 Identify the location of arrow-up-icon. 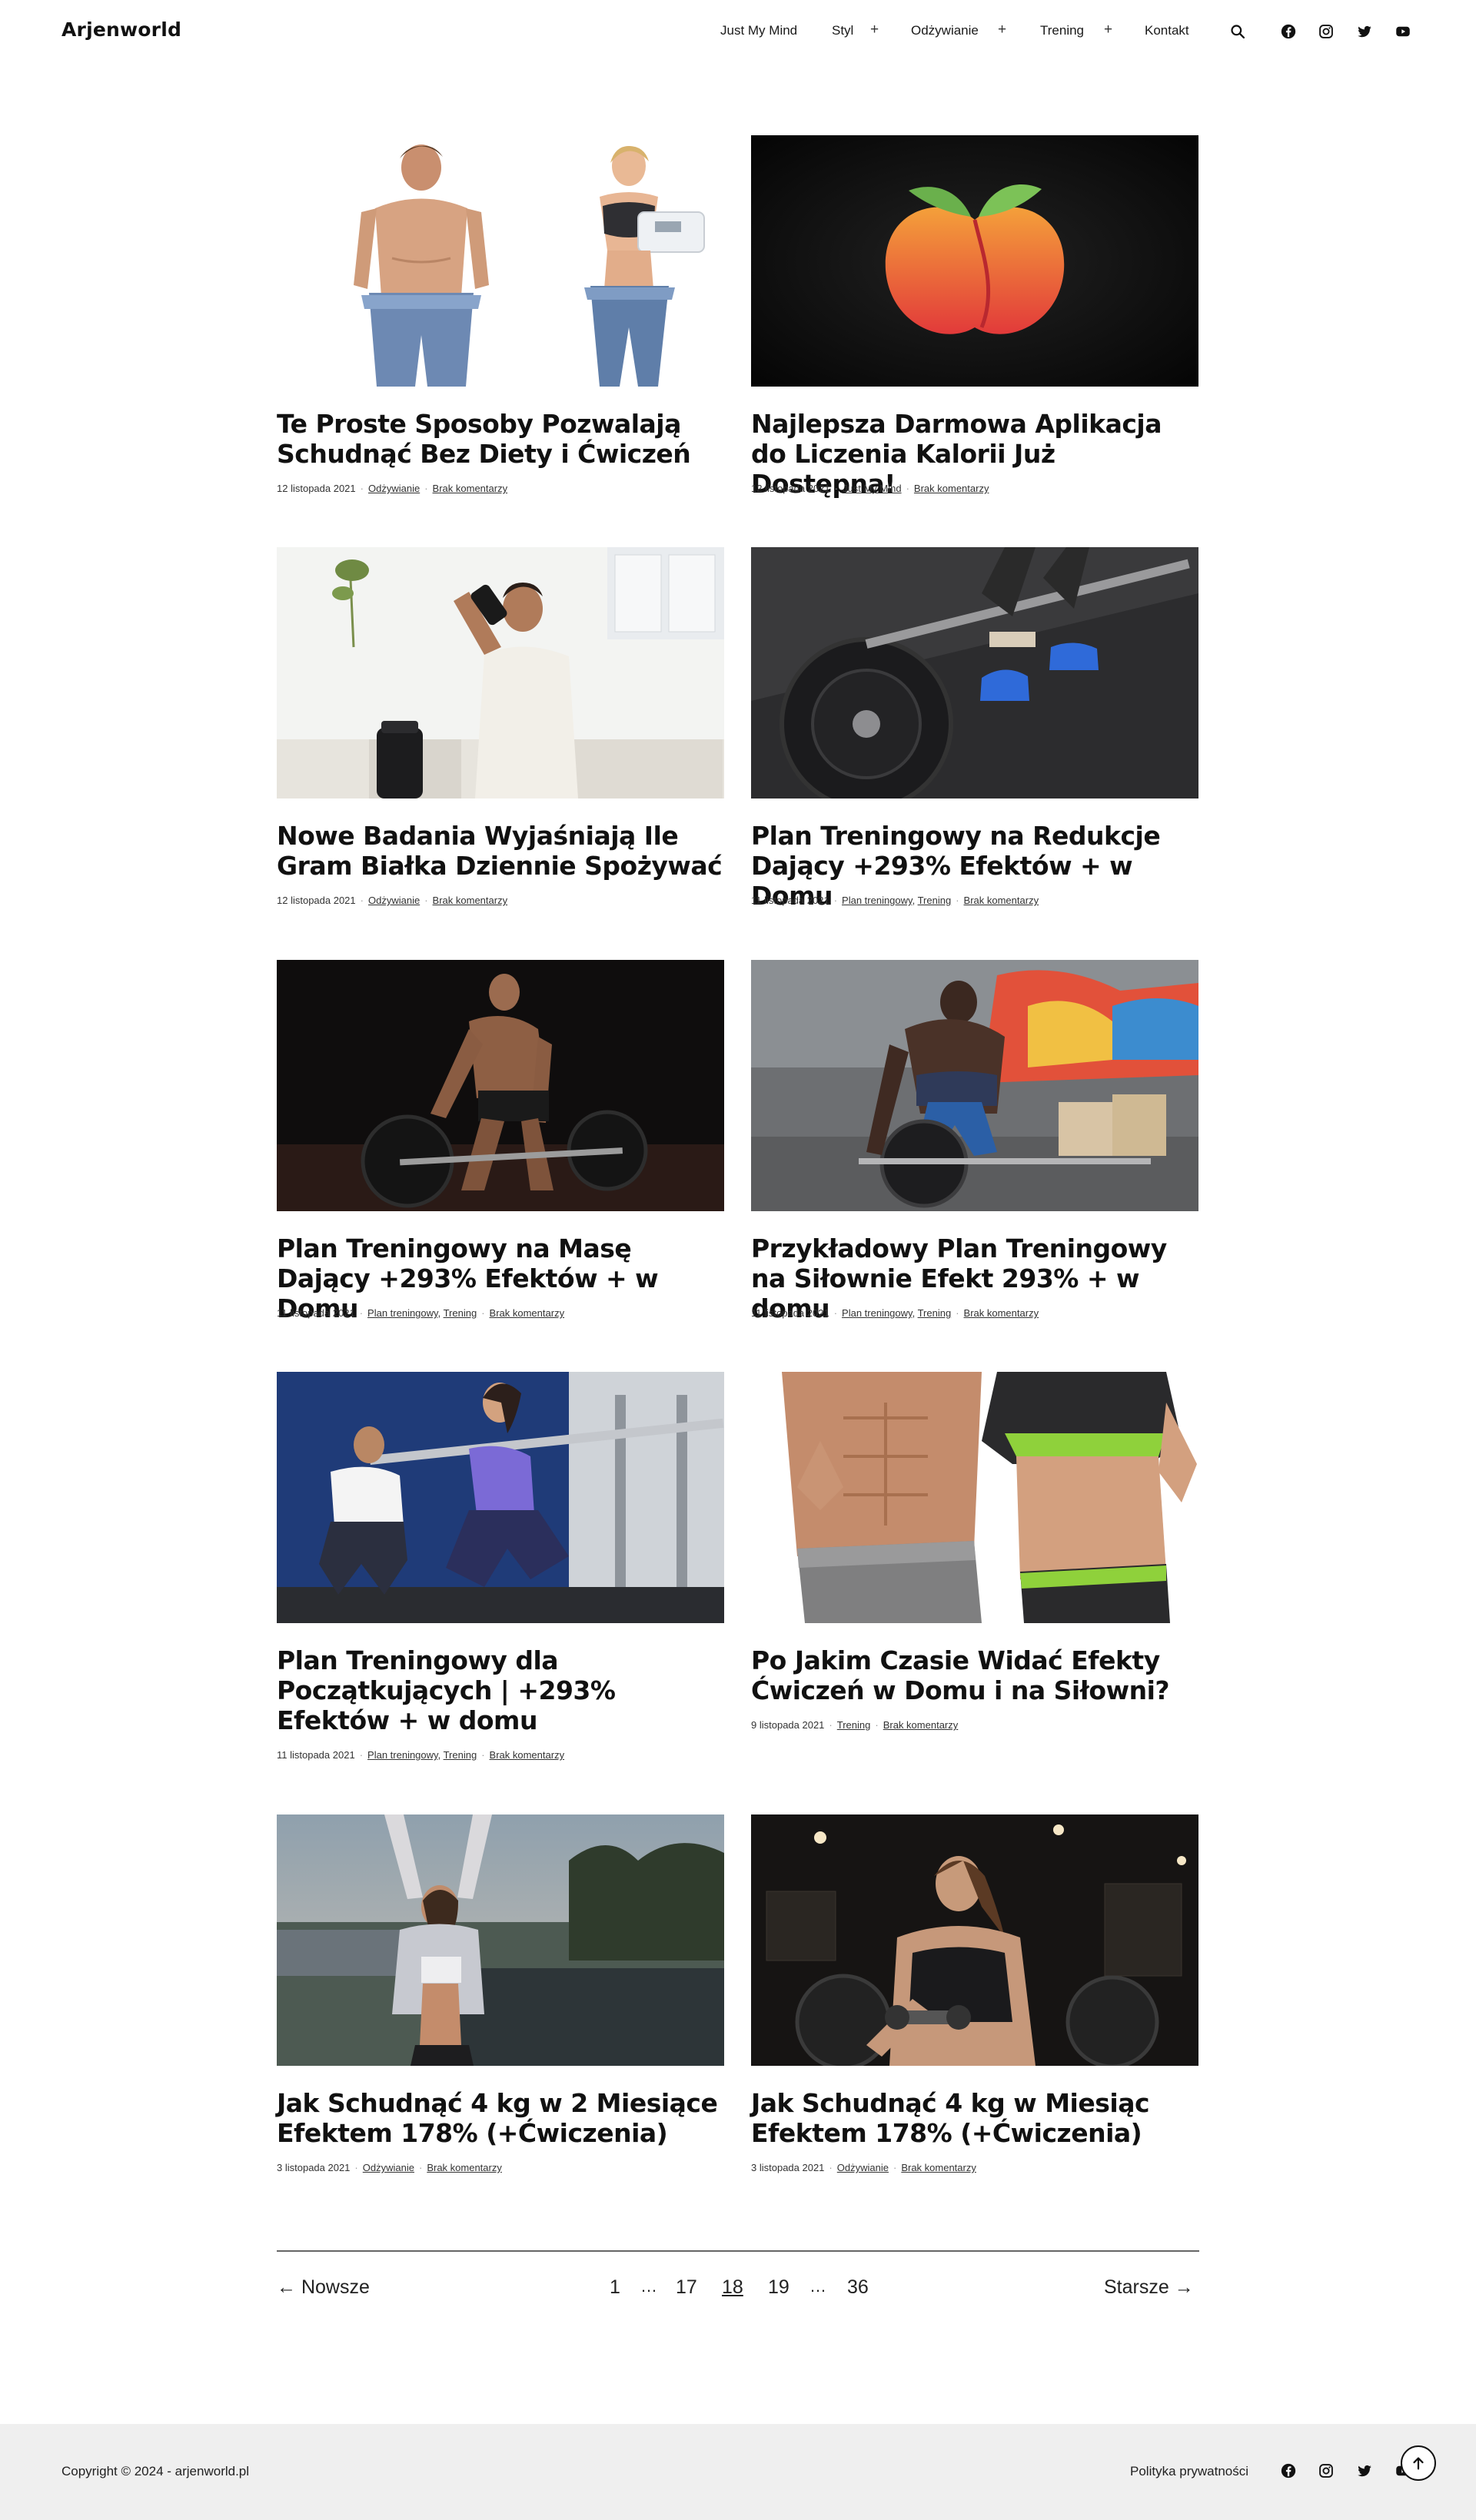
(1419, 2464).